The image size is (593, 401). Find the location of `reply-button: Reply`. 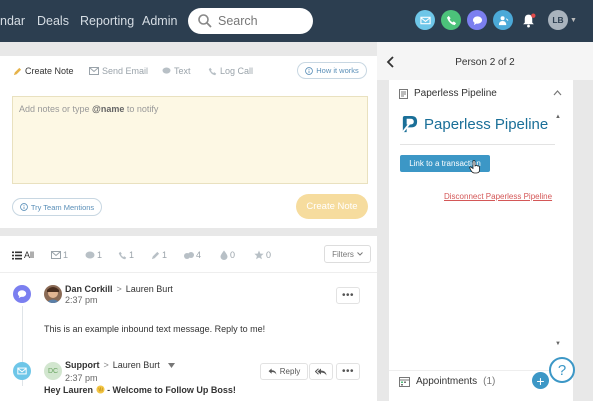

reply-button: Reply is located at coordinates (284, 371).